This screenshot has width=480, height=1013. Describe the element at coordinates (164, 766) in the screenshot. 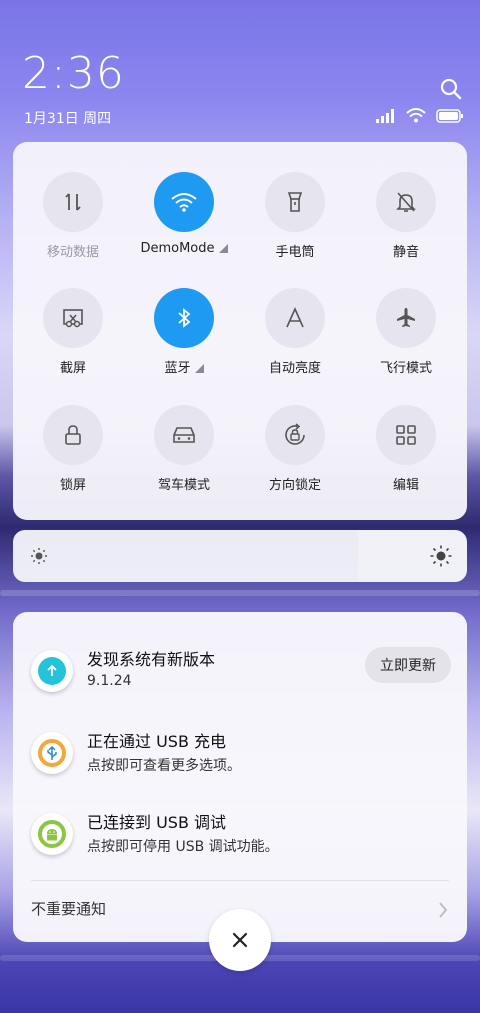

I see `notification-subtitle: 点按即可查看更多选项。` at that location.